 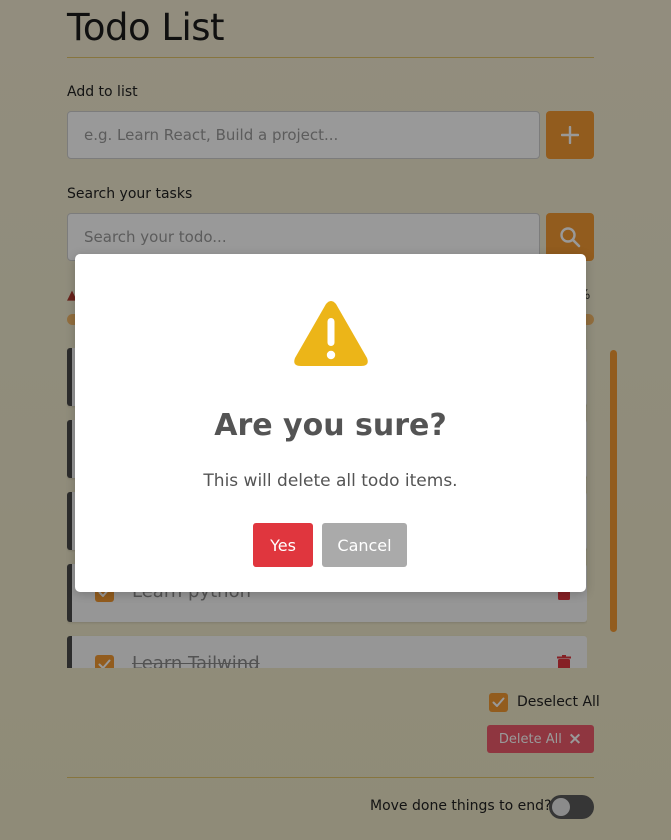 What do you see at coordinates (331, 333) in the screenshot?
I see `warning-icon` at bounding box center [331, 333].